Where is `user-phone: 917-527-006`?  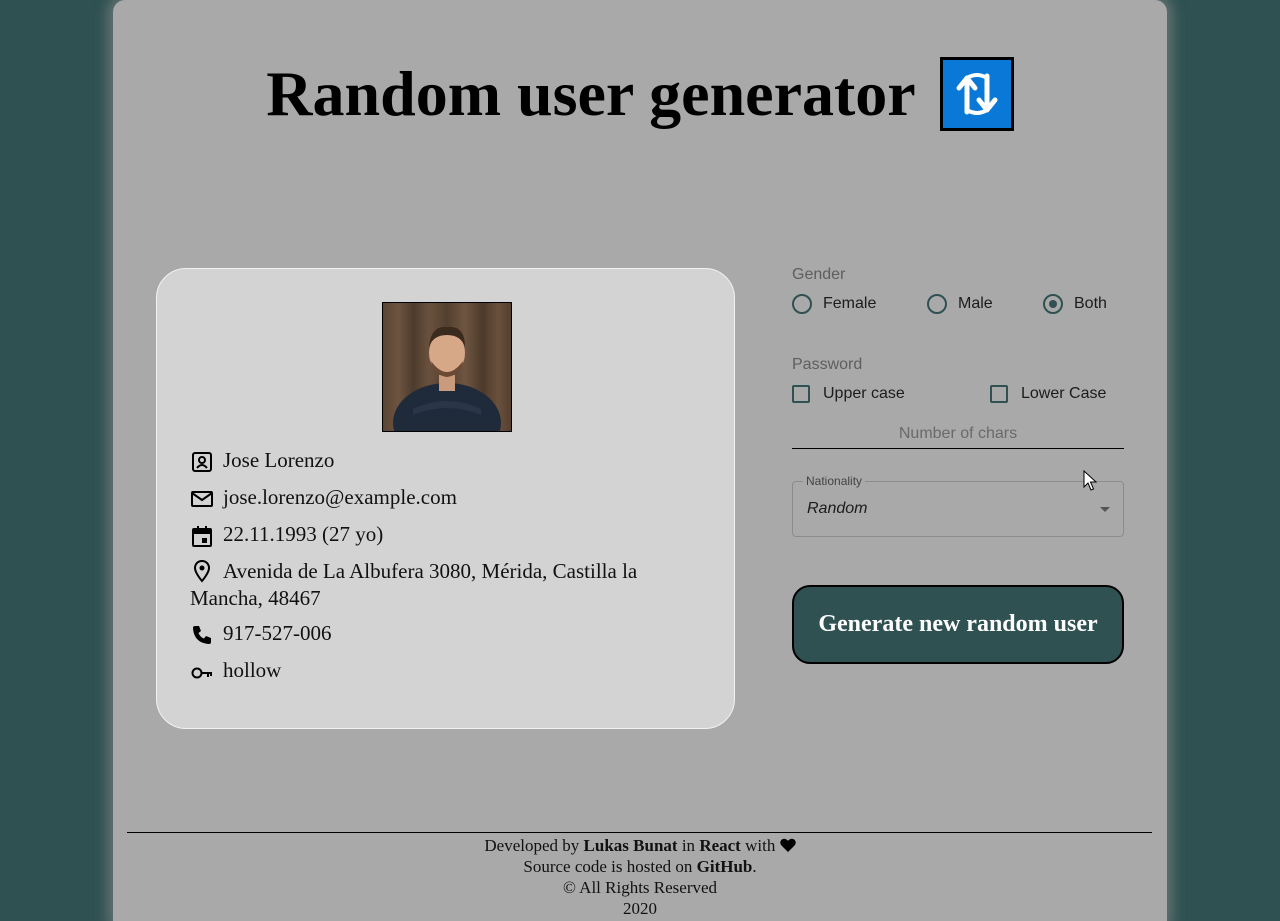 user-phone: 917-527-006 is located at coordinates (277, 633).